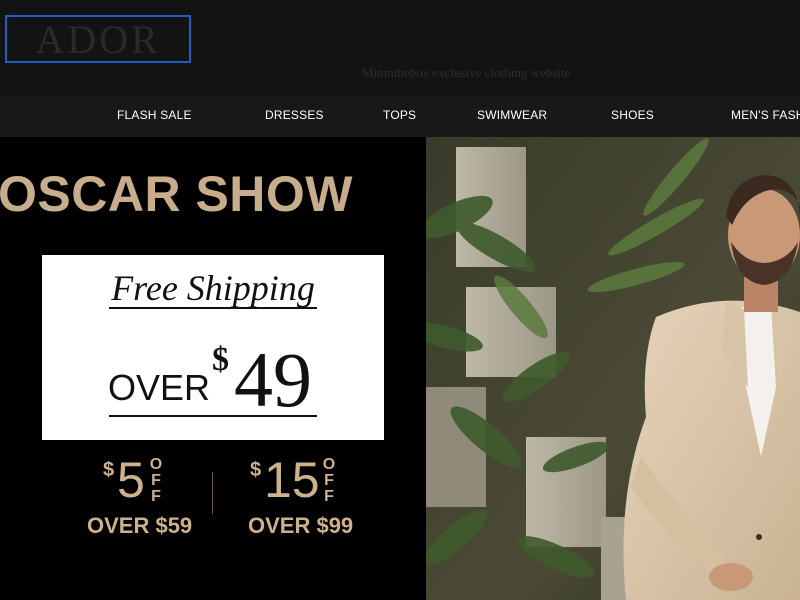 This screenshot has height=600, width=800. I want to click on banner-headline: OSCAR SHOW, so click(176, 194).